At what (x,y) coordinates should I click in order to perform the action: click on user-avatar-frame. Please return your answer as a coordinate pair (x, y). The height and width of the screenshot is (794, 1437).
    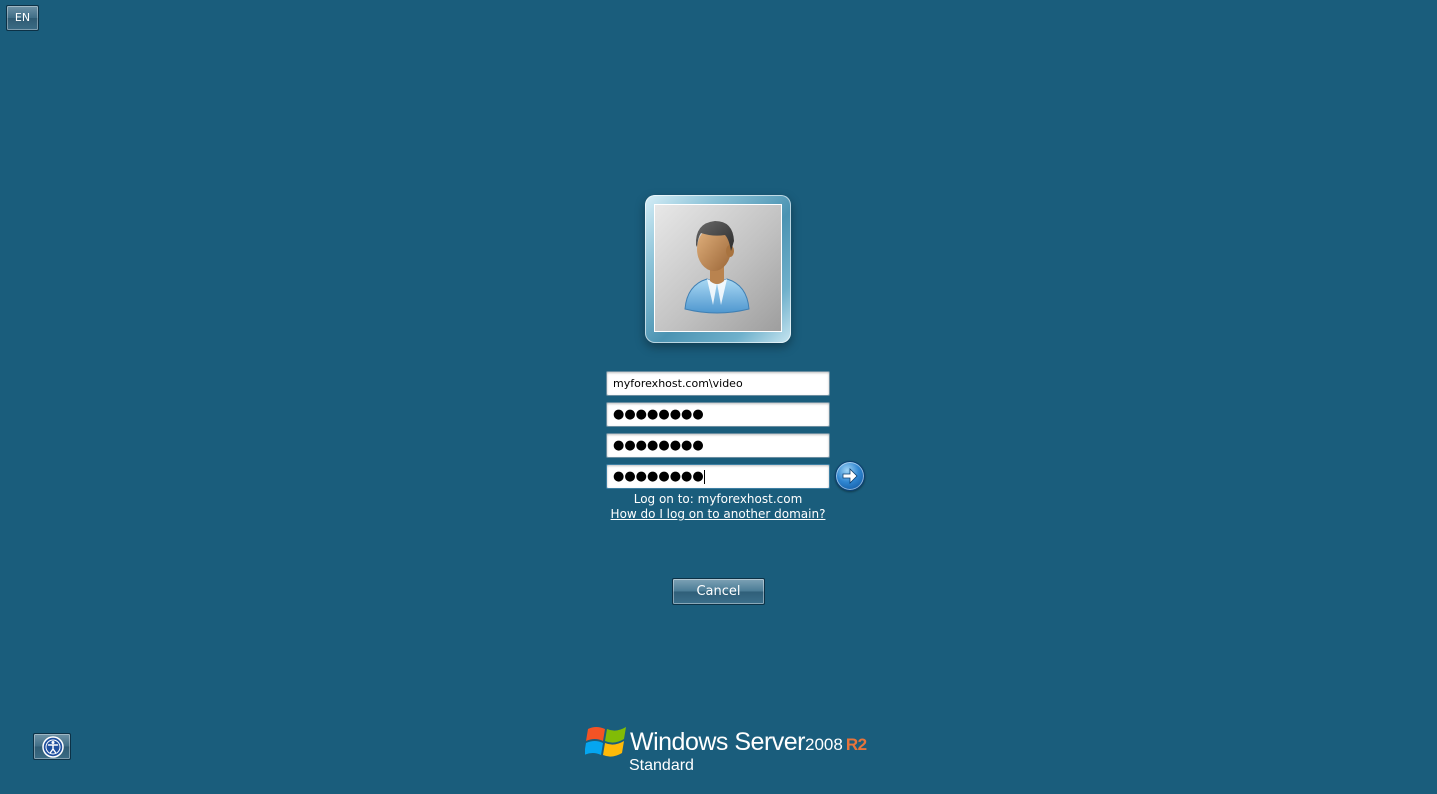
    Looking at the image, I should click on (718, 269).